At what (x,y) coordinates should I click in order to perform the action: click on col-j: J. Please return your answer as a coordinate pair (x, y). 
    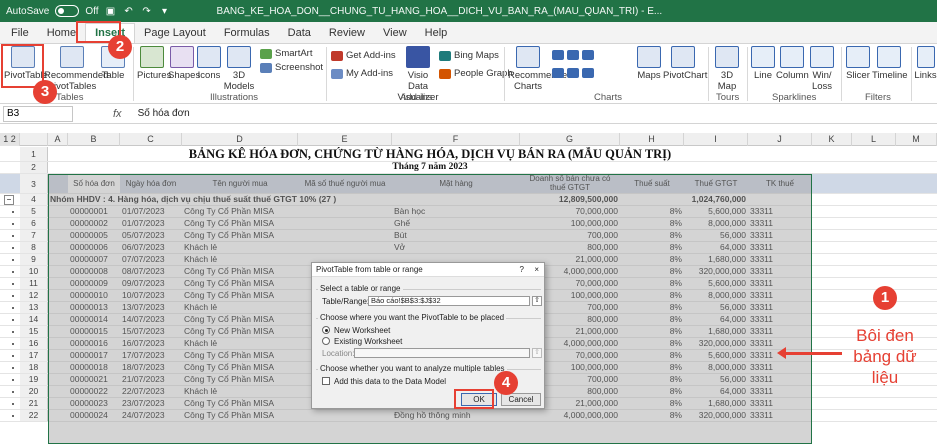
    Looking at the image, I should click on (780, 139).